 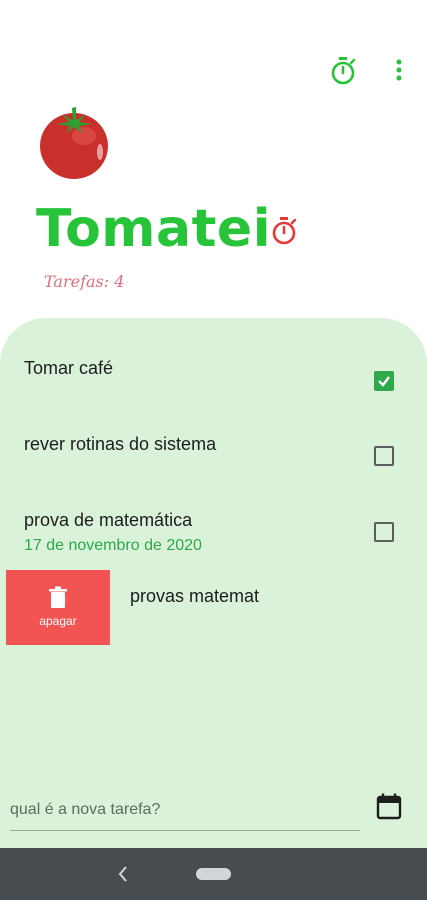 What do you see at coordinates (194, 596) in the screenshot?
I see `task-title: provas matemat` at bounding box center [194, 596].